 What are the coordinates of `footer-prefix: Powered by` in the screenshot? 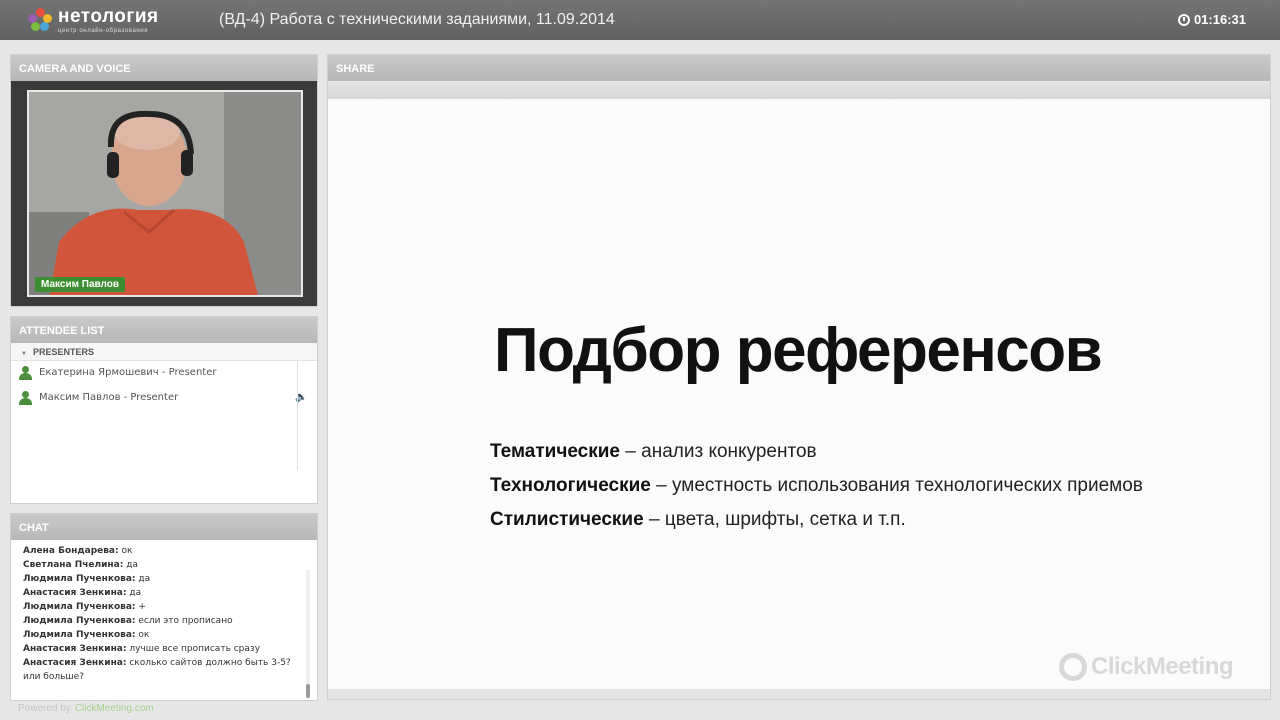 It's located at (44, 708).